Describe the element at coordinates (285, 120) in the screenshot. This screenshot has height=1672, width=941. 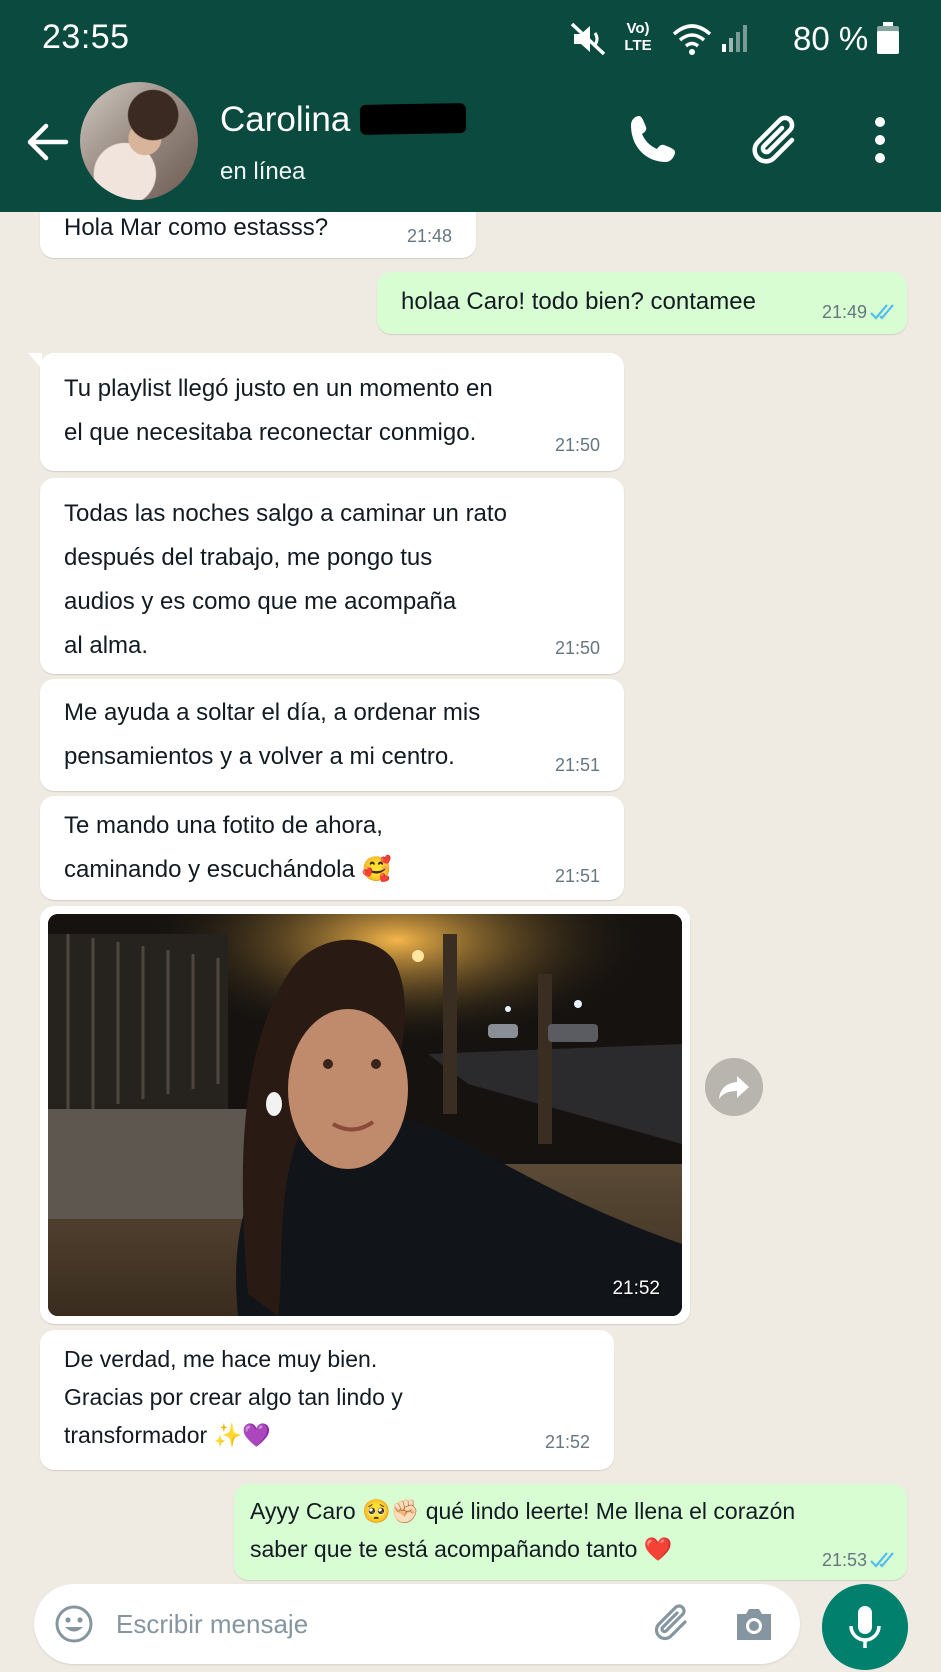
I see `contact-name: Carolina` at that location.